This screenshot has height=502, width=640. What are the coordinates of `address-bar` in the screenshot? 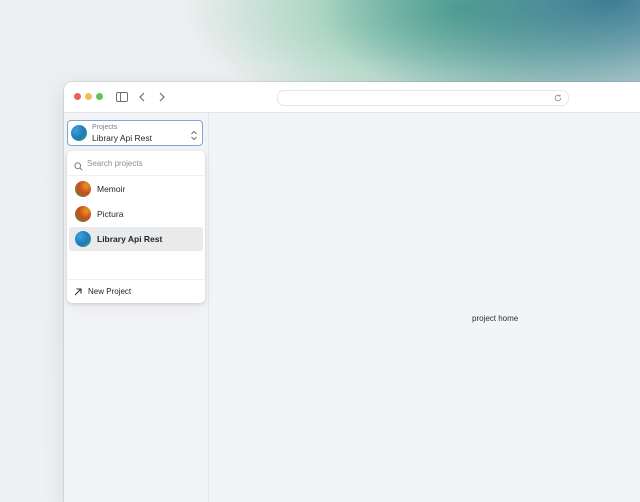 It's located at (423, 98).